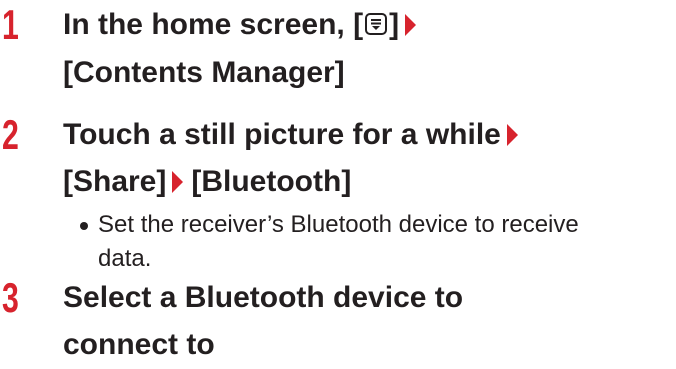 This screenshot has height=369, width=676. I want to click on step-2-line-2: [Share] [Bluetooth], so click(363, 182).